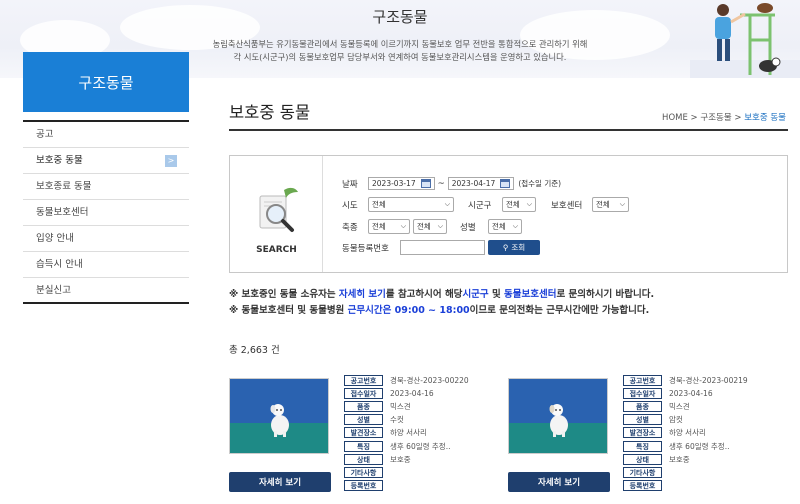 This screenshot has height=504, width=800. What do you see at coordinates (276, 214) in the screenshot?
I see `search-emblem: SEARCH` at bounding box center [276, 214].